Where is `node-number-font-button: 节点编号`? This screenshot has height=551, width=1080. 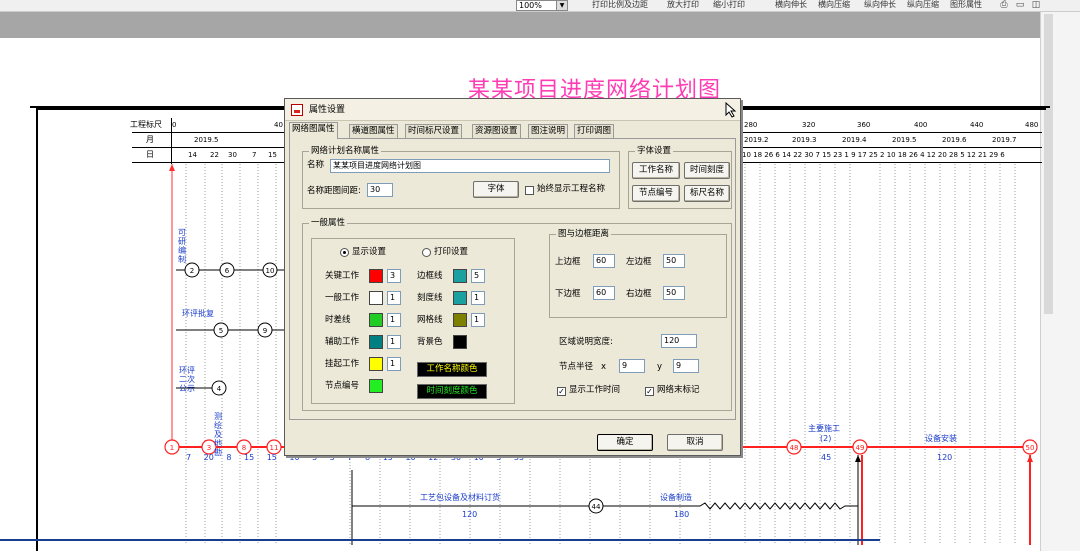
node-number-font-button: 节点编号 is located at coordinates (656, 193).